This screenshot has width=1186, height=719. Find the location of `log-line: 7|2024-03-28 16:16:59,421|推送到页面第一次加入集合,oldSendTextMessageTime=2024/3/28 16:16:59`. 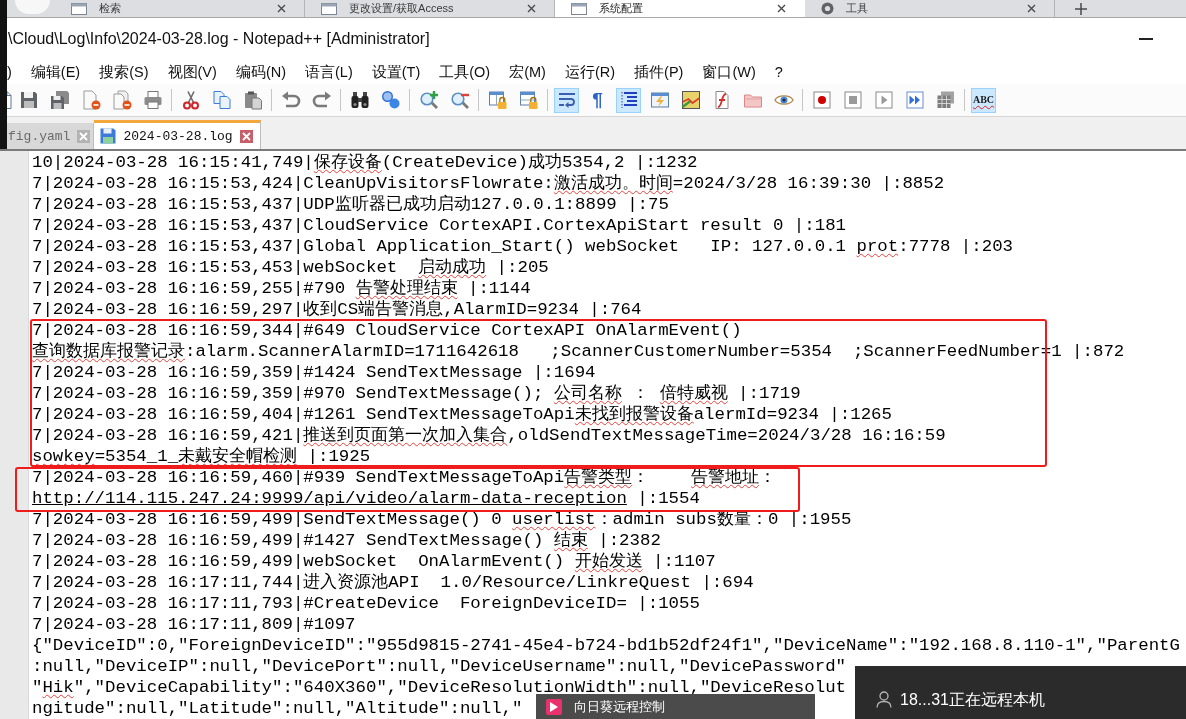

log-line: 7|2024-03-28 16:16:59,421|推送到页面第一次加入集合,oldSendTextMessageTime=2024/3/28 16:16:59 is located at coordinates (489, 435).